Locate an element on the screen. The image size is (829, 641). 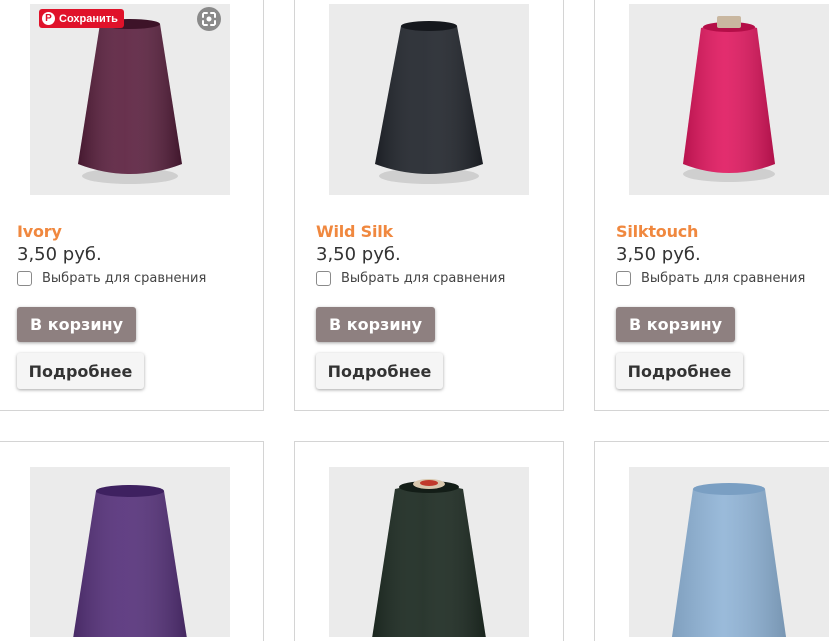
visual-search-icon is located at coordinates (209, 19).